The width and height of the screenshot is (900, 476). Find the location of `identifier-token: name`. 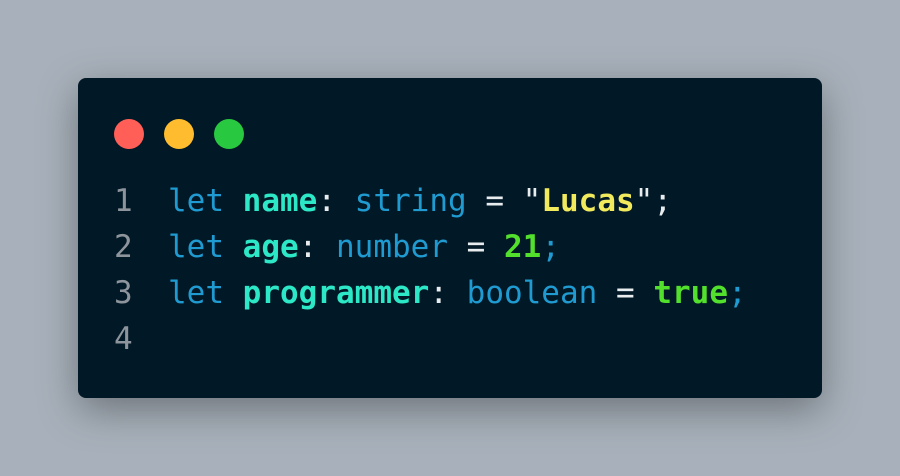

identifier-token: name is located at coordinates (280, 201).